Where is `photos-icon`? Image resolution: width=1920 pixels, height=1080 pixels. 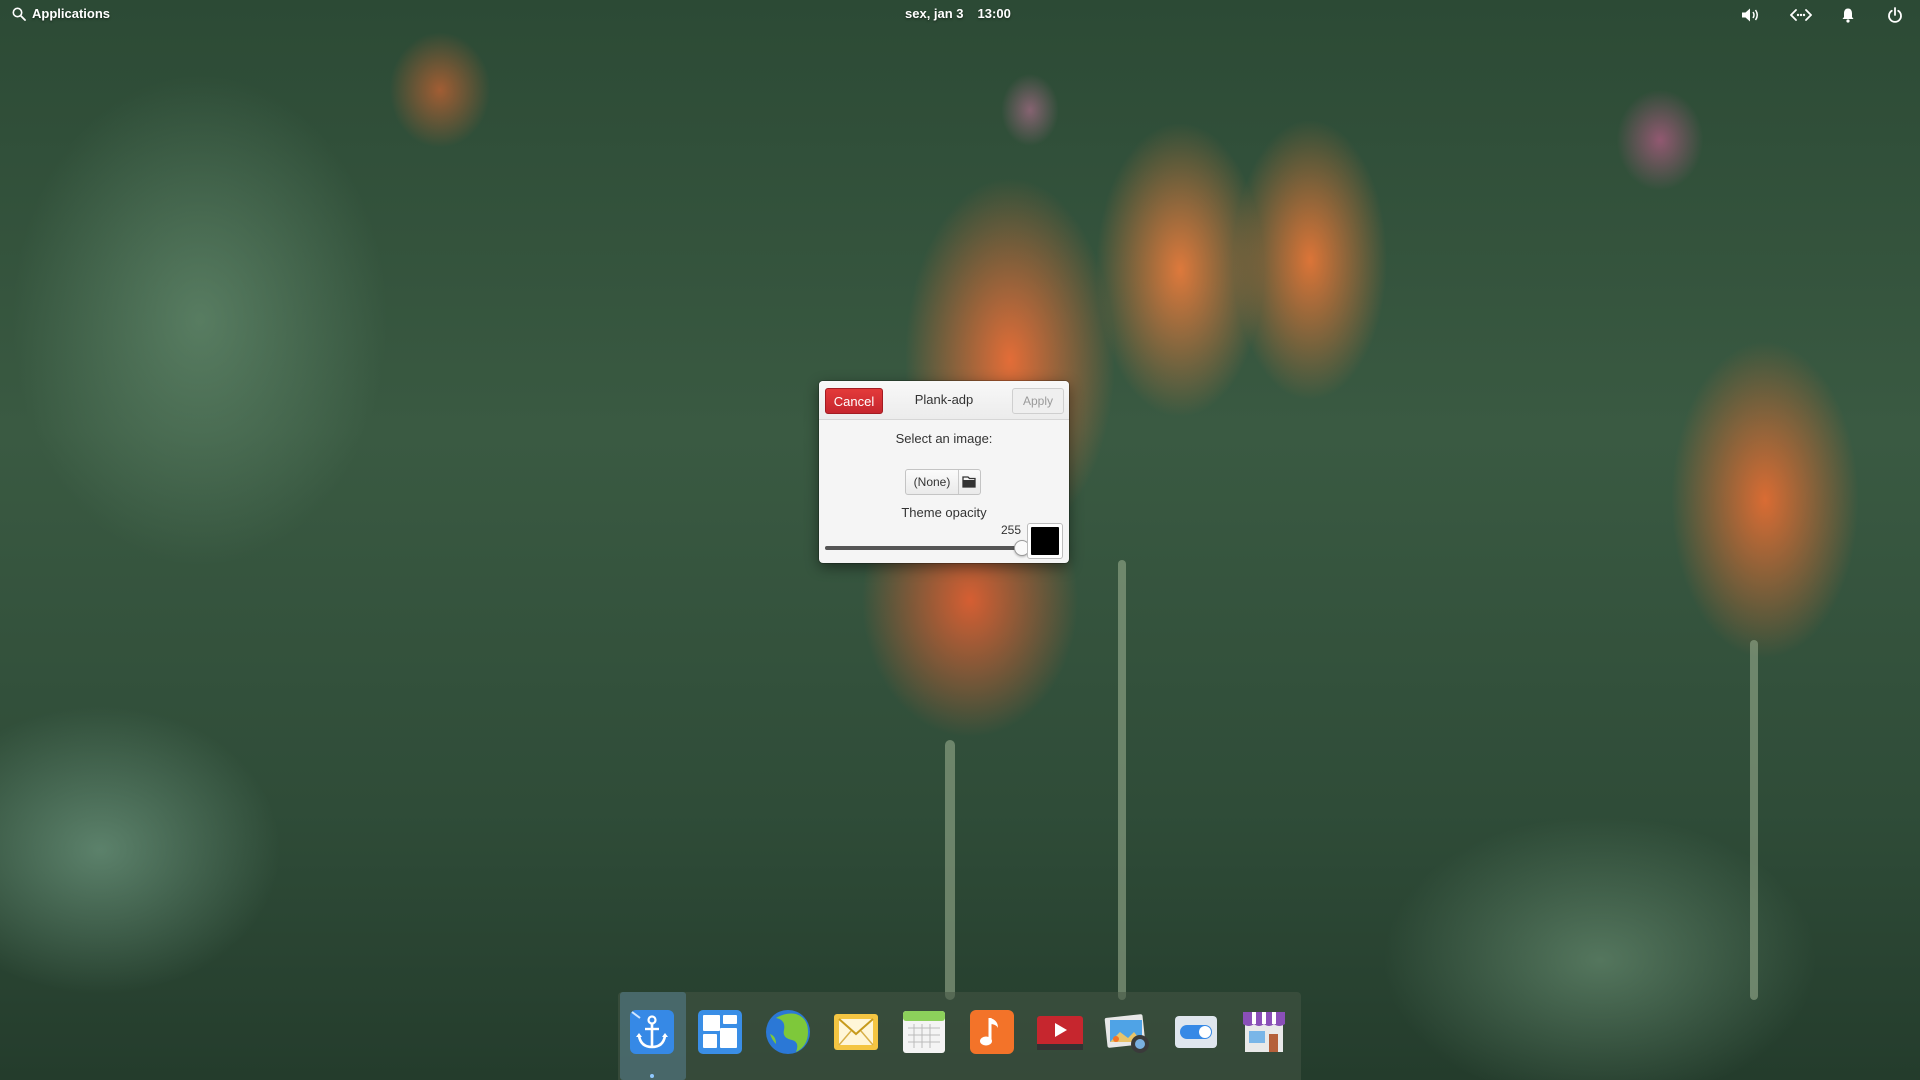
photos-icon is located at coordinates (1126, 1033).